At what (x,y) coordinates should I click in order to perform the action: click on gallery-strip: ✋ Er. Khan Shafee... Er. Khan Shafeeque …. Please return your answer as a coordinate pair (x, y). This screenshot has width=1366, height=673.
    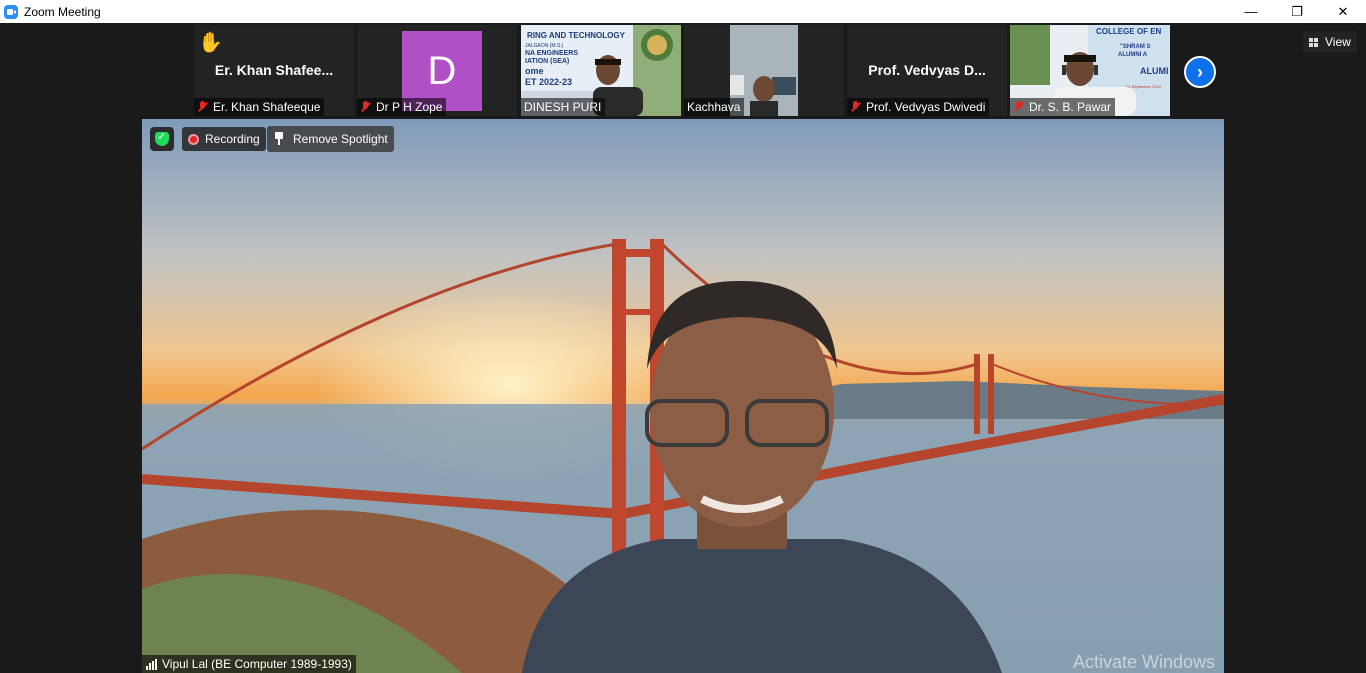
    Looking at the image, I should click on (683, 70).